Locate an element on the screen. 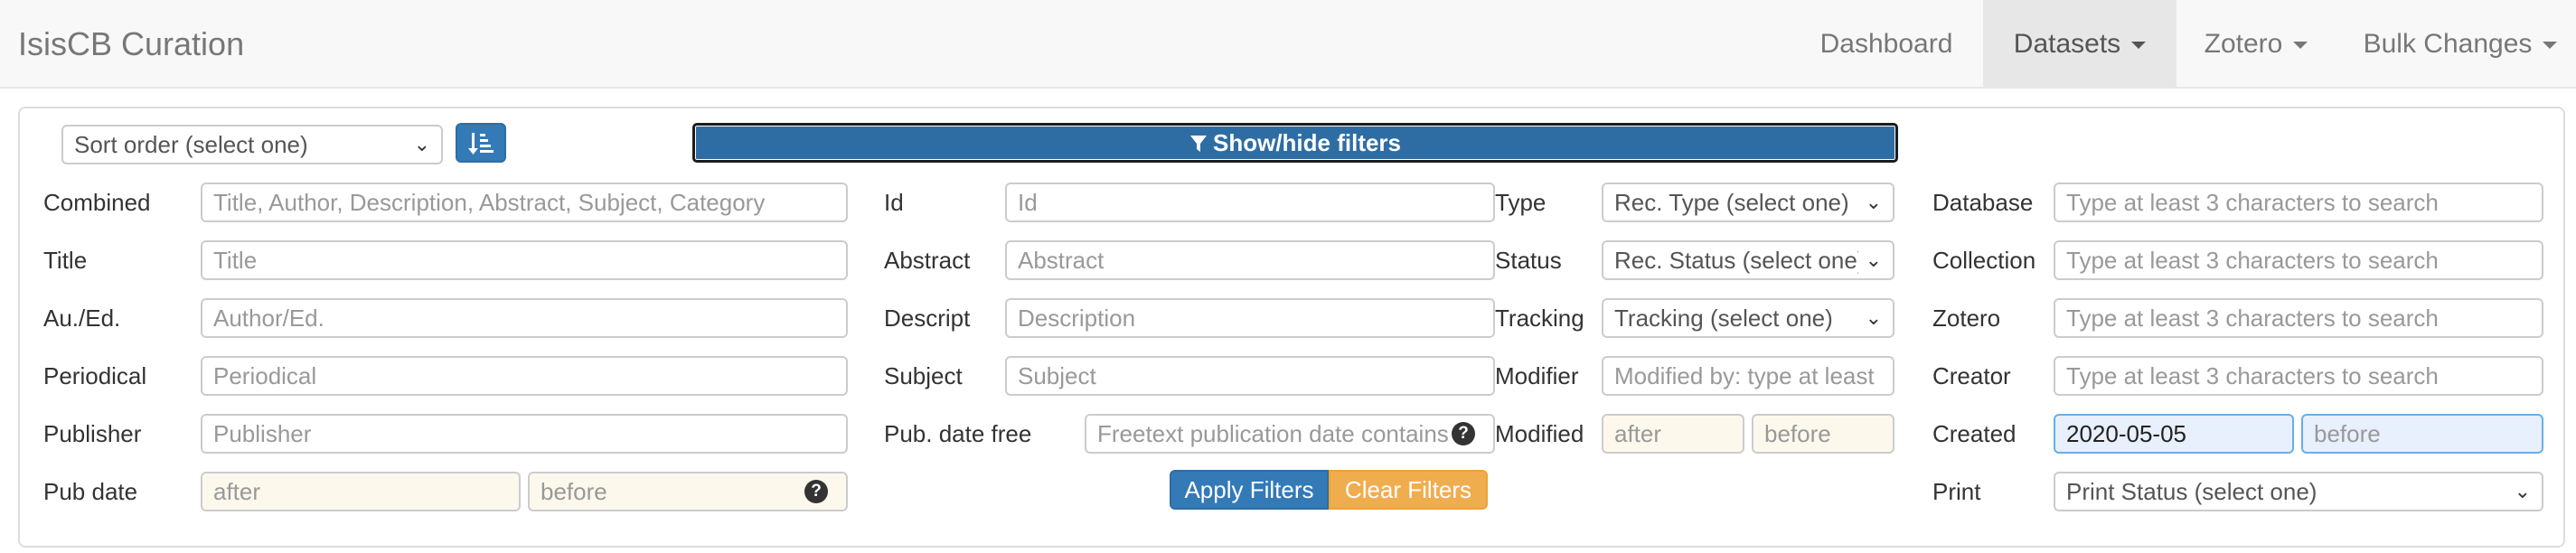  label-abstract: Abstract is located at coordinates (928, 260).